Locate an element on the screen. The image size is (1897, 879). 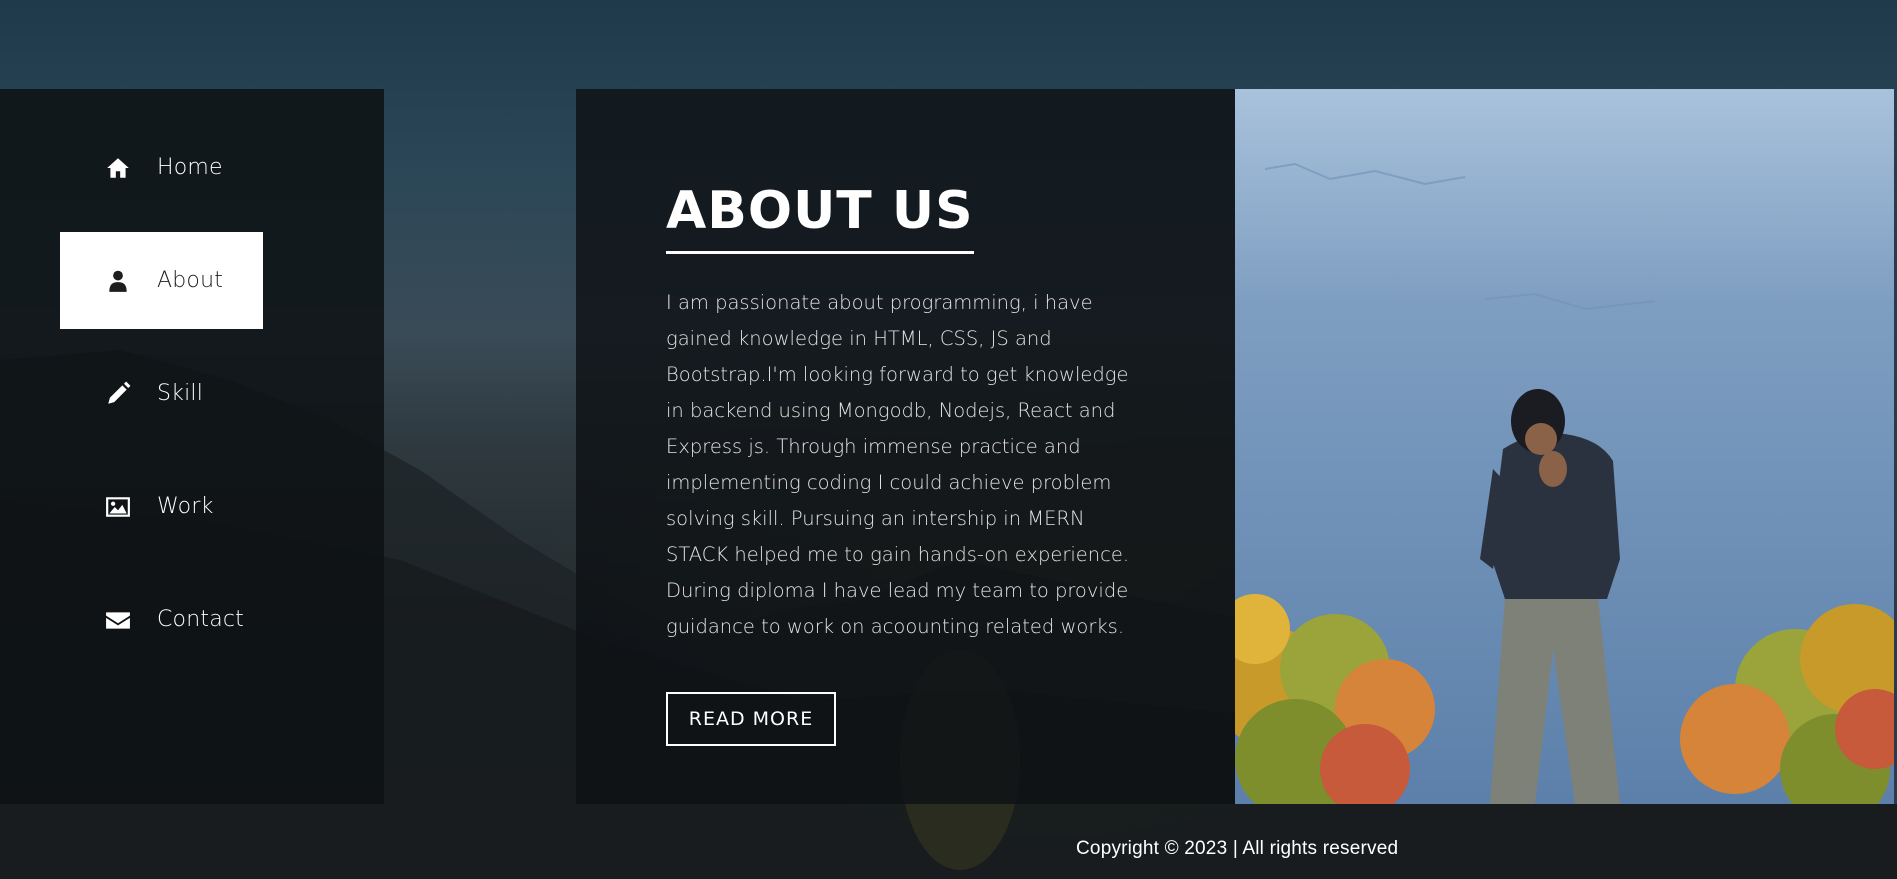
nav-label-home: Home is located at coordinates (190, 167).